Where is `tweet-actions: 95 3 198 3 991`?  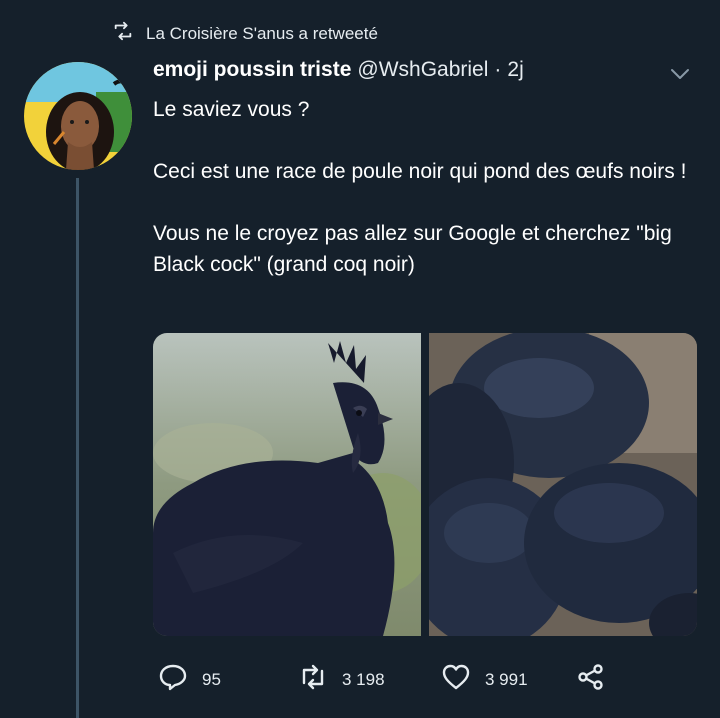
tweet-actions: 95 3 198 3 991 is located at coordinates (382, 679).